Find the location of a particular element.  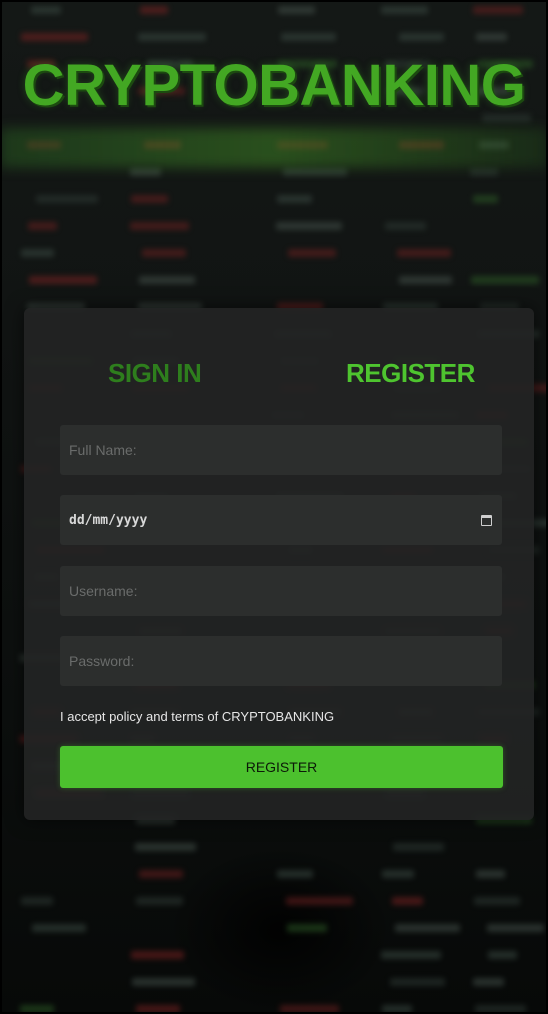

calendar-icon is located at coordinates (486, 520).